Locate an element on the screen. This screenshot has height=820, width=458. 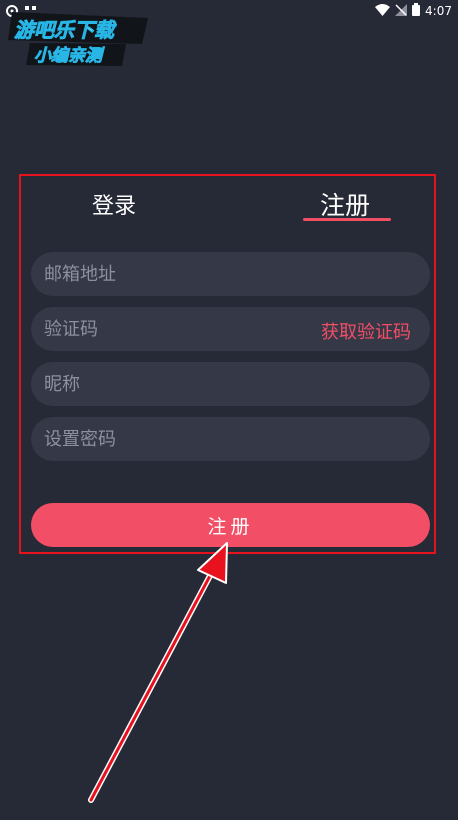
nickname-field-container is located at coordinates (230, 384).